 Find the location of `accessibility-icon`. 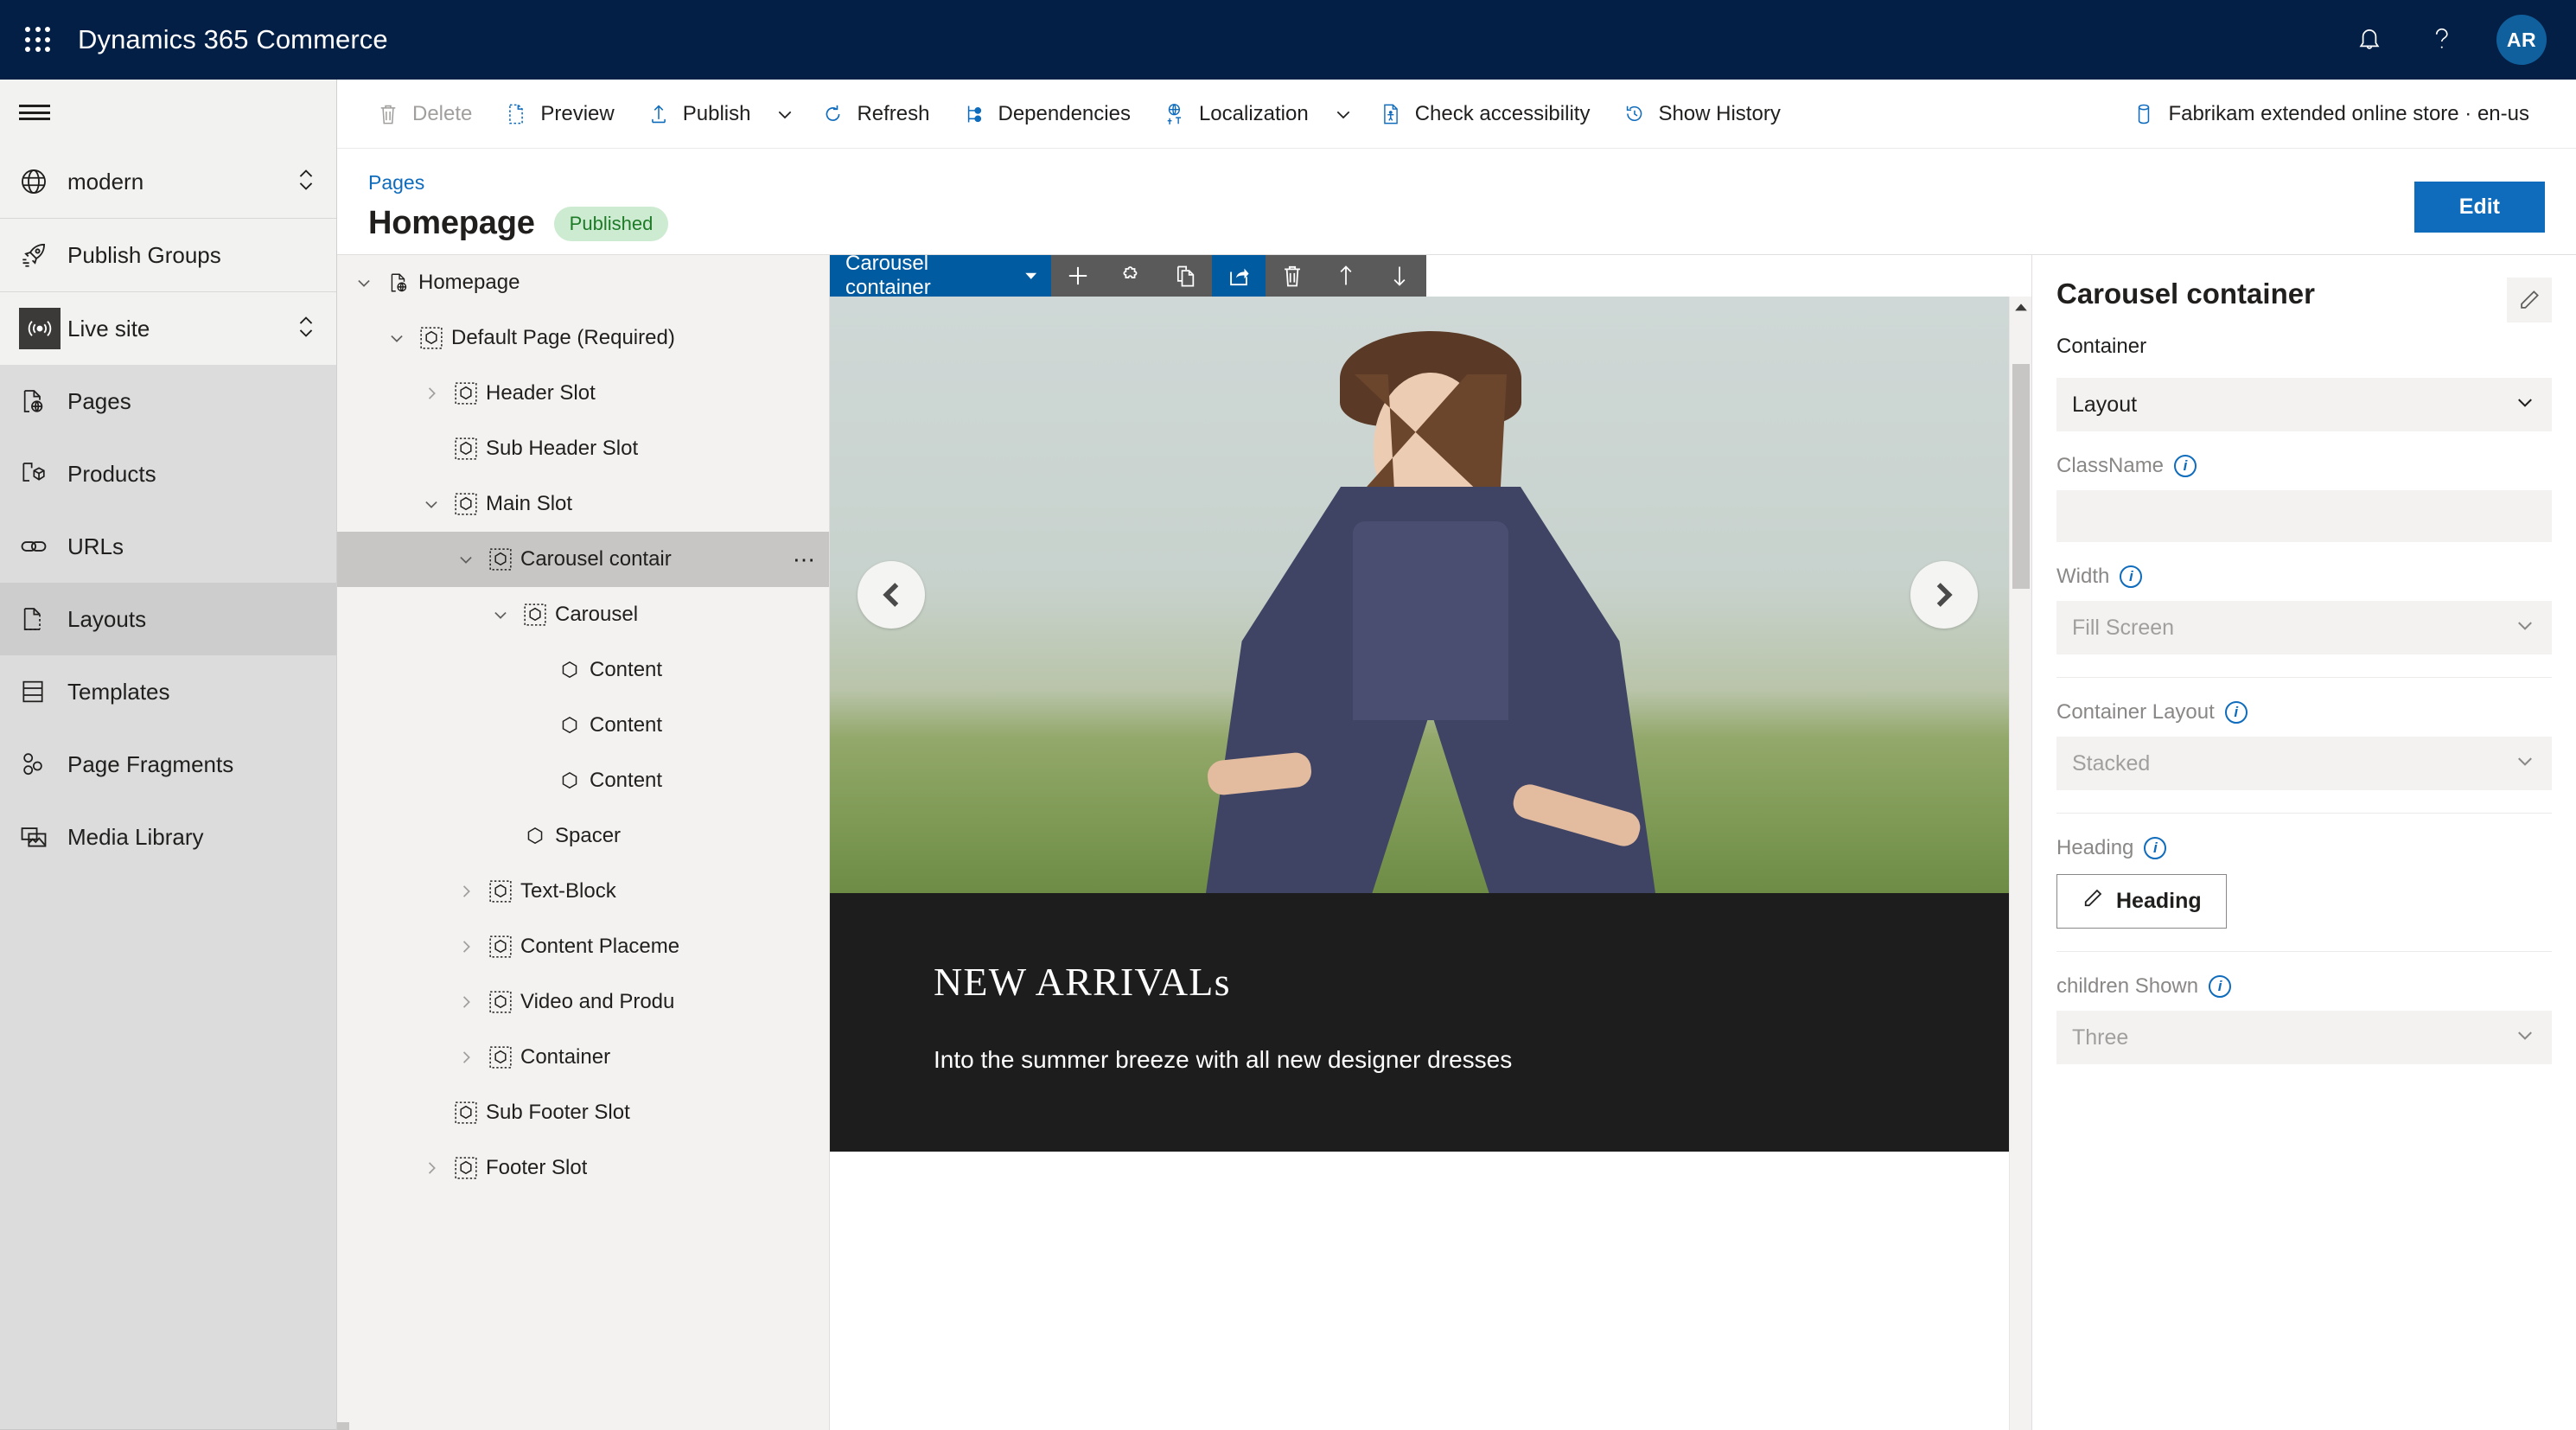

accessibility-icon is located at coordinates (1391, 114).